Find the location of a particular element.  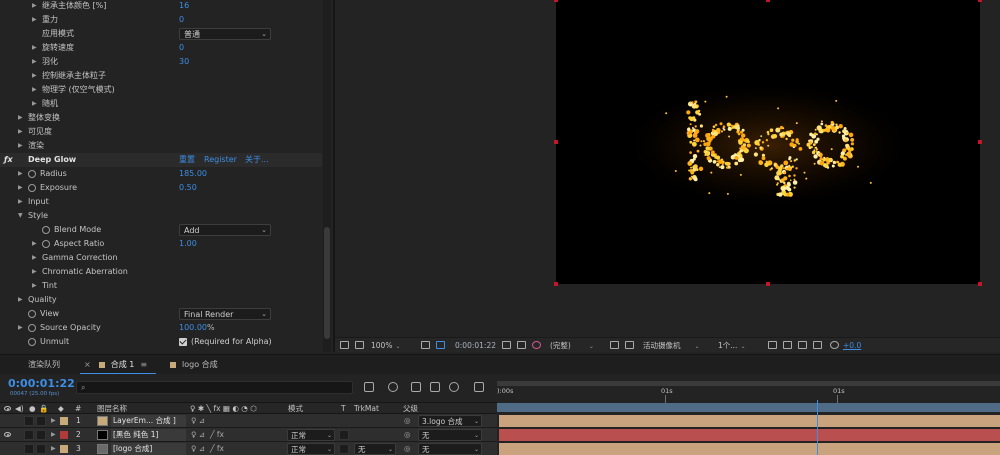

effects-scrollbar-thumb is located at coordinates (327, 283).